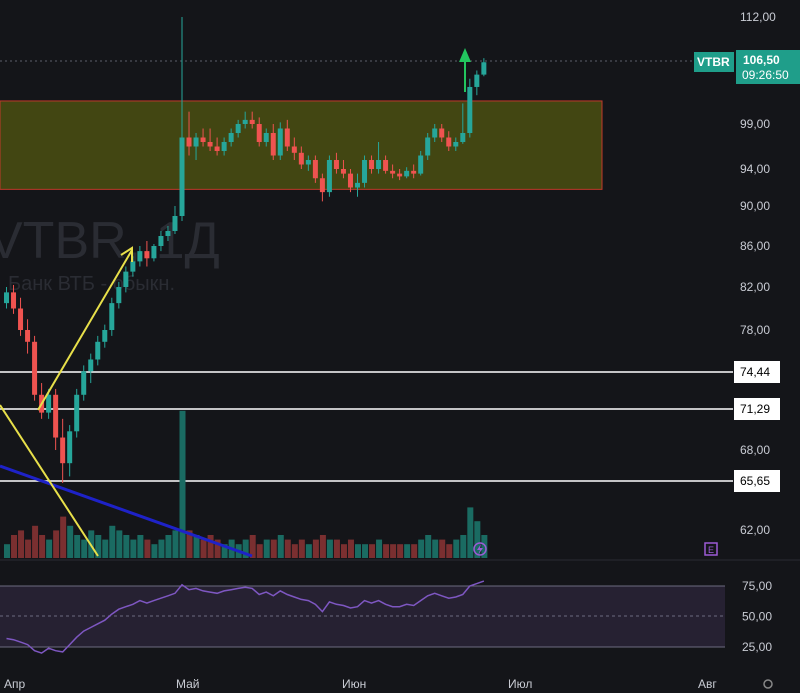 The width and height of the screenshot is (800, 693). I want to click on watermark-ticker: VTBR, 1Д, so click(110, 241).